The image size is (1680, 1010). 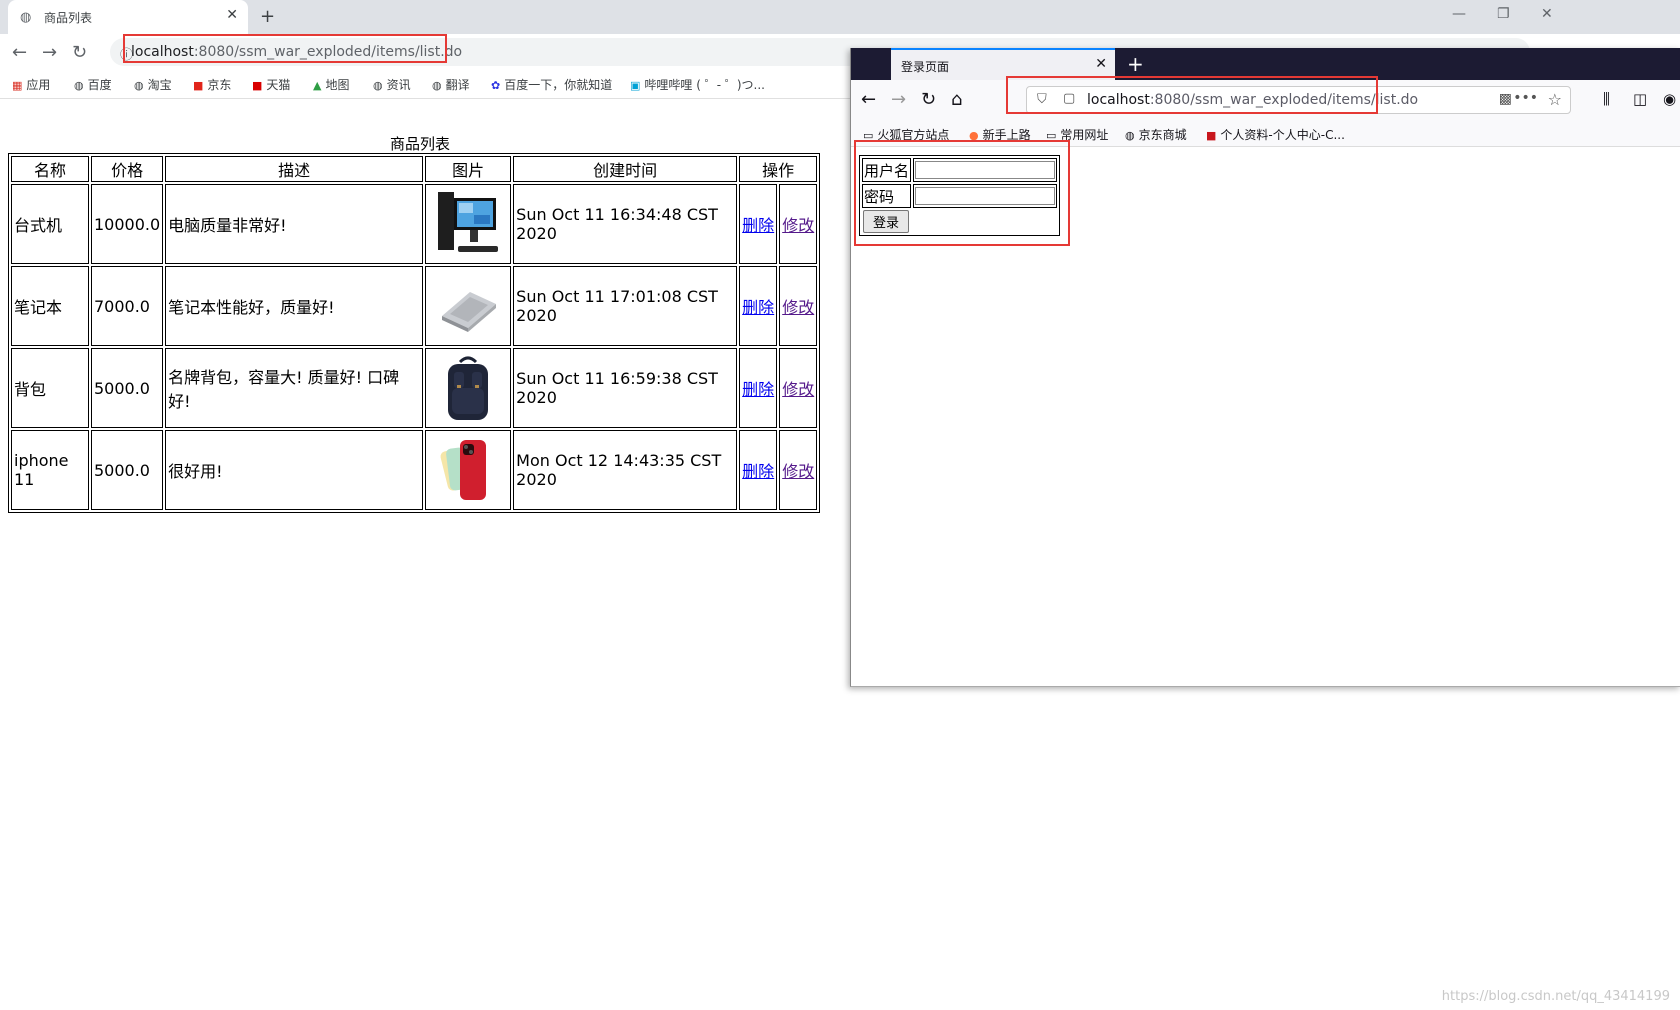 I want to click on bookmark-baidu-search: ✿ 百度一下，你就知道, so click(x=551, y=84).